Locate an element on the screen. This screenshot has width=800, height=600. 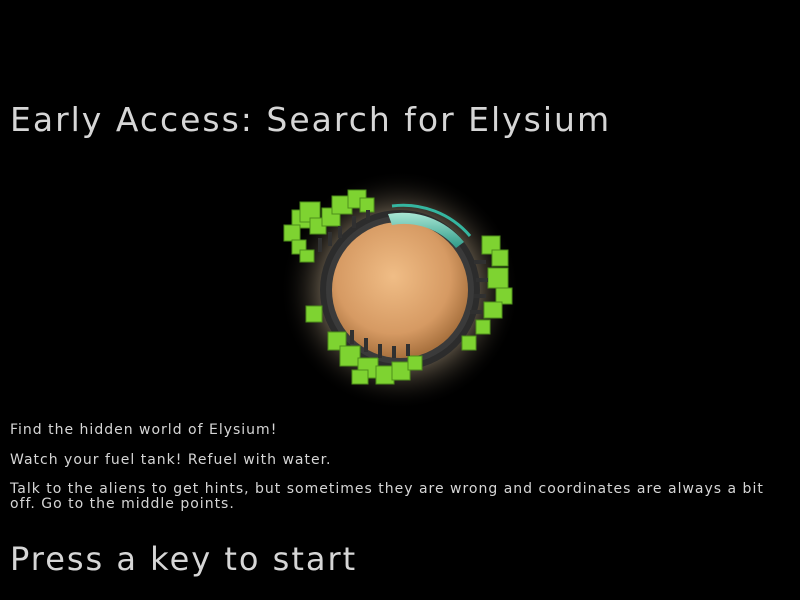
planet-icon is located at coordinates (400, 295).